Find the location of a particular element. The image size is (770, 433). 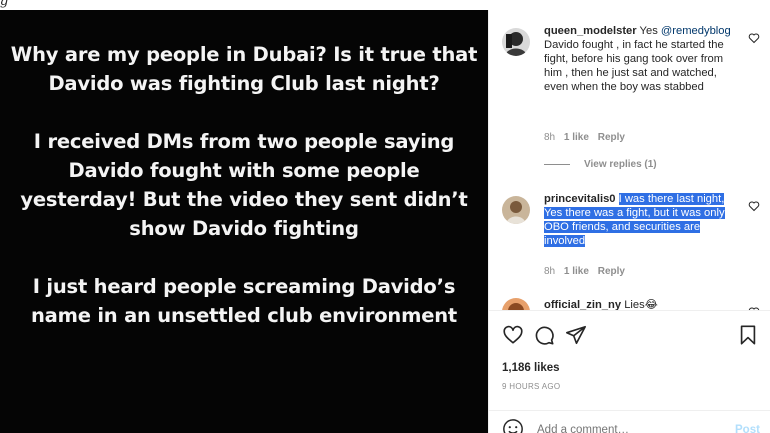

likes-count: 1,186 likes is located at coordinates (531, 368).